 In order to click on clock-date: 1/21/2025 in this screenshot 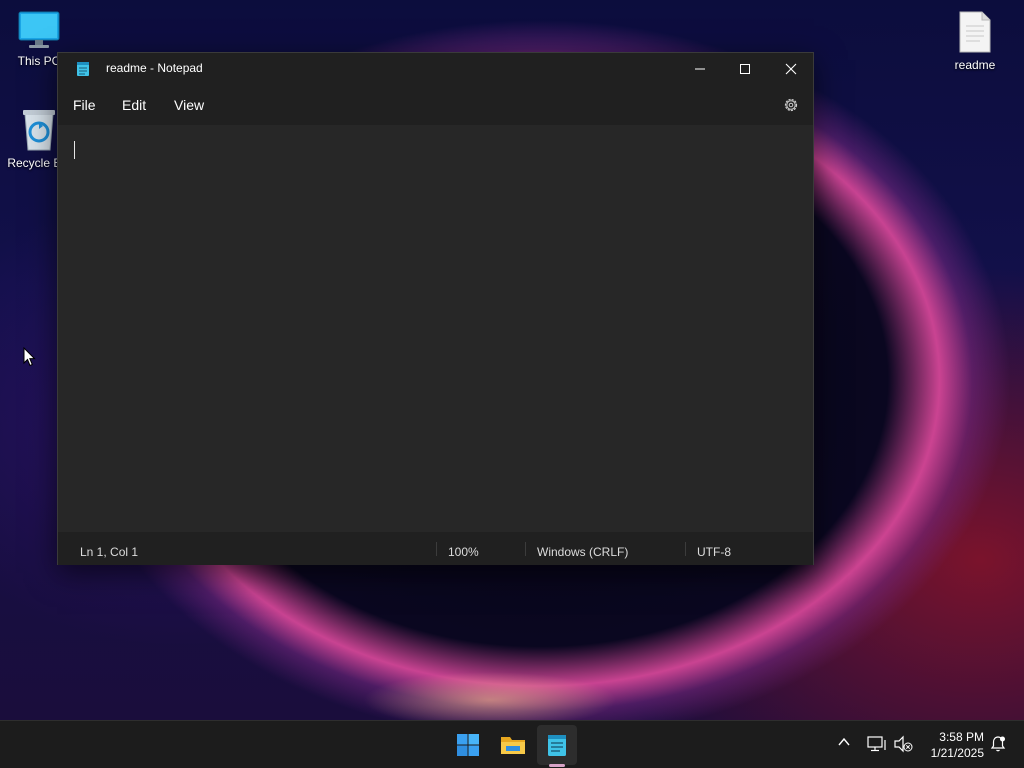, I will do `click(953, 753)`.